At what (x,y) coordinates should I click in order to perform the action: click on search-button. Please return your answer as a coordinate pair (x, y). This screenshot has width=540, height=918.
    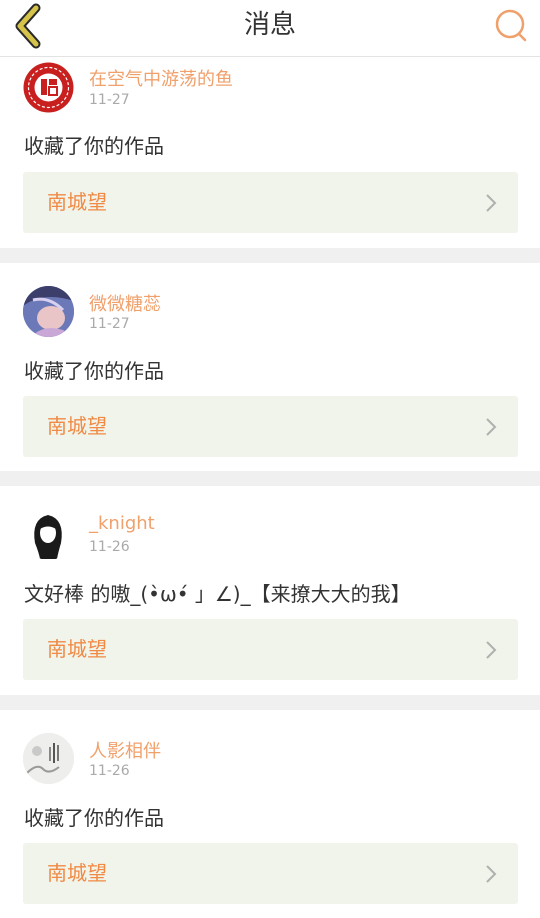
    Looking at the image, I should click on (510, 26).